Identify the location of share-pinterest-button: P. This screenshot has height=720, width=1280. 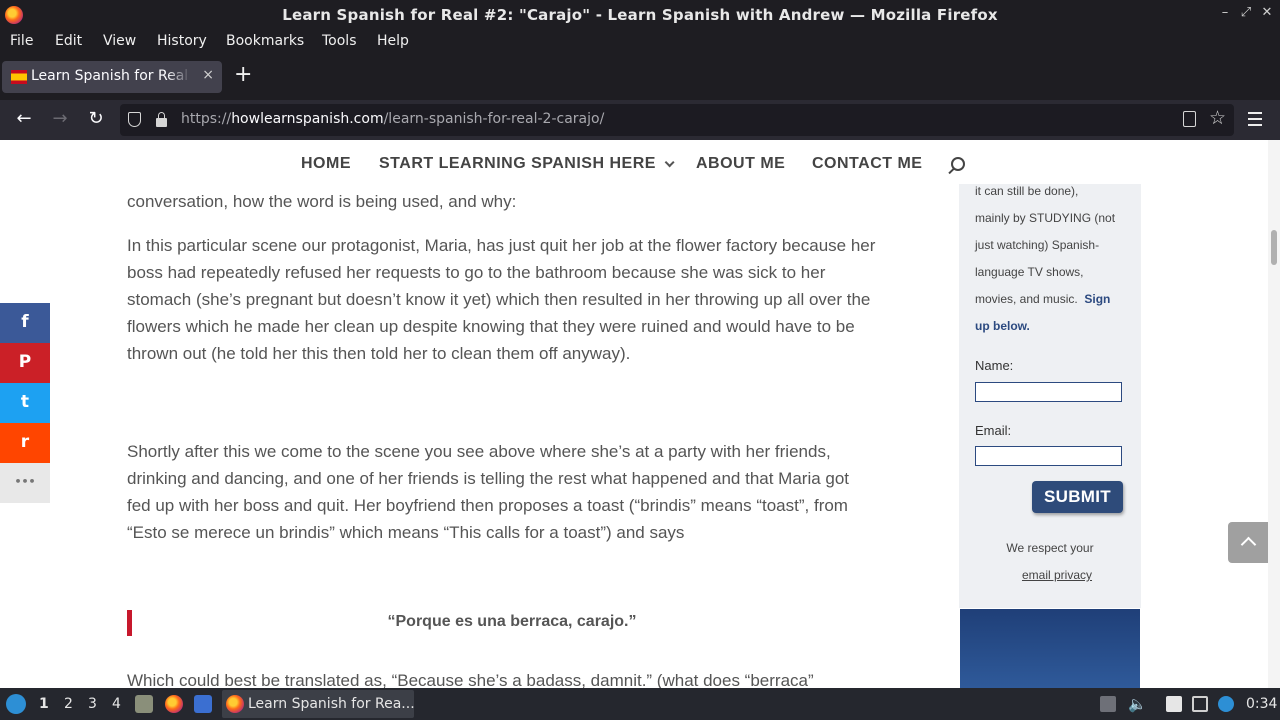
(25, 363).